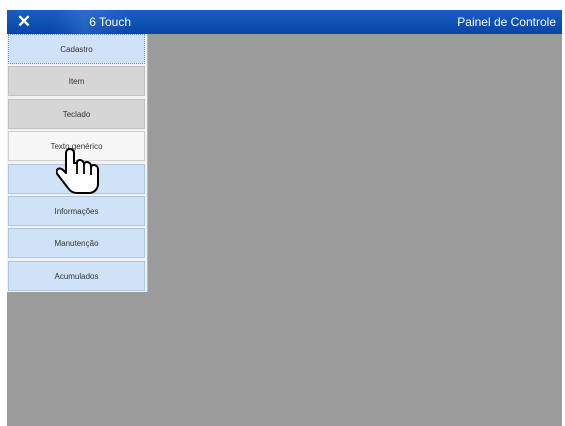 The height and width of the screenshot is (426, 565). Describe the element at coordinates (77, 171) in the screenshot. I see `hand-pointer-icon` at that location.